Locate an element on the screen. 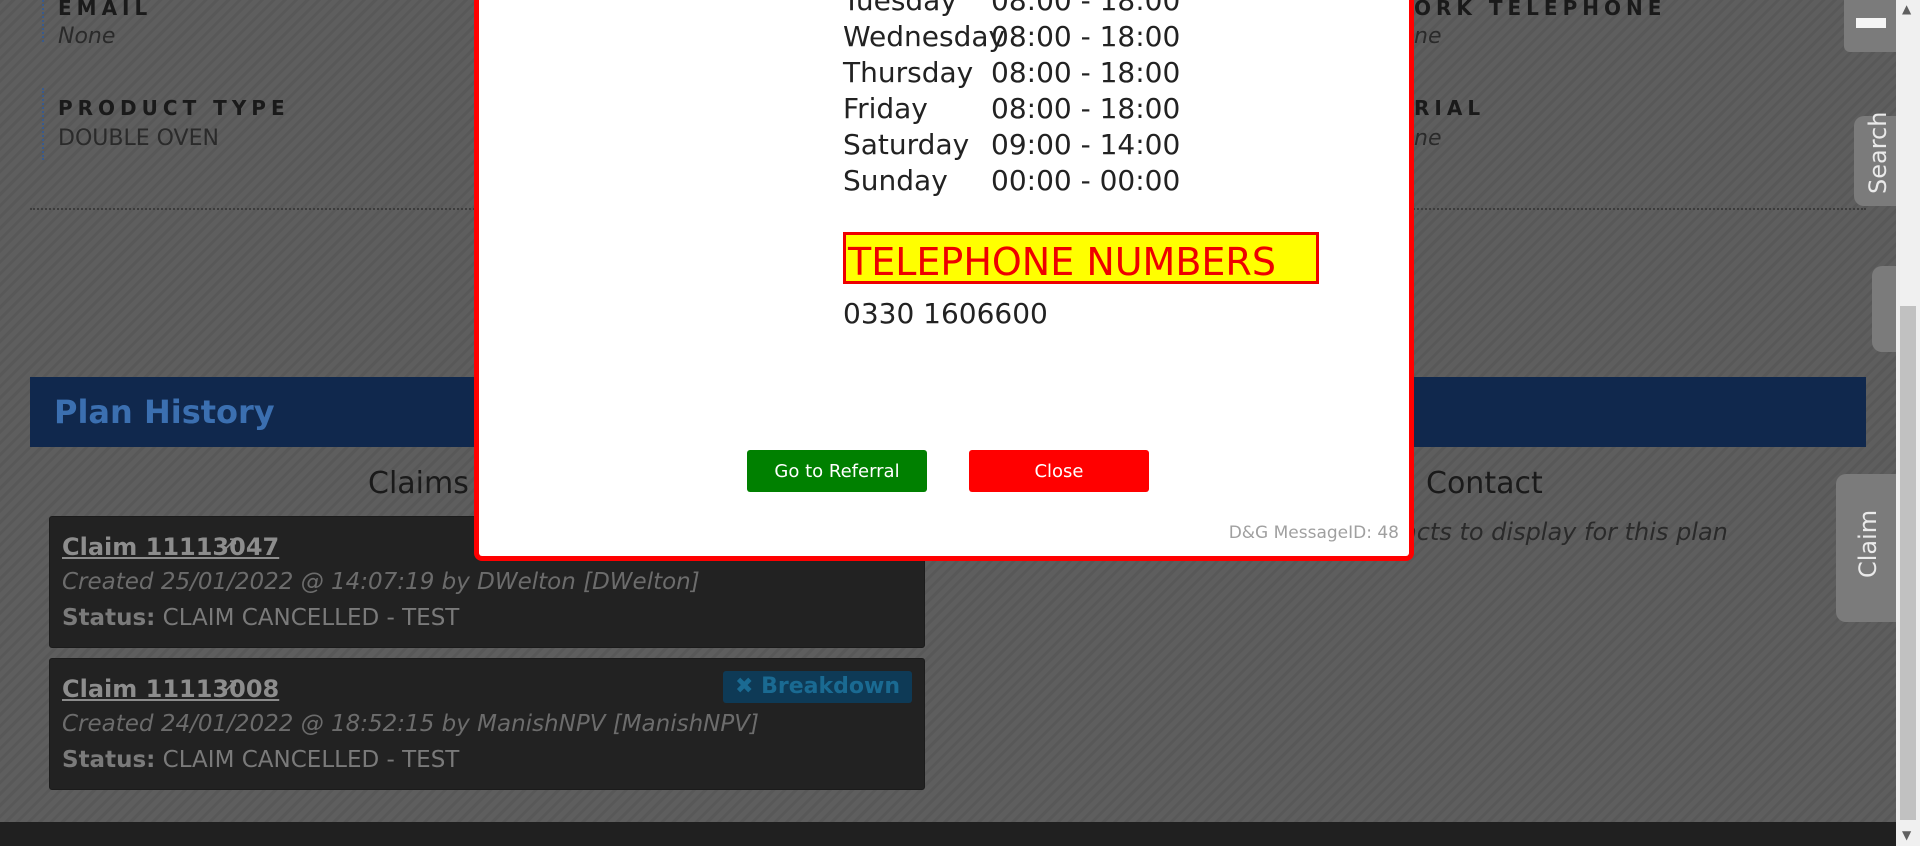 Image resolution: width=1920 pixels, height=846 pixels. email-label: EMAIL is located at coordinates (105, 10).